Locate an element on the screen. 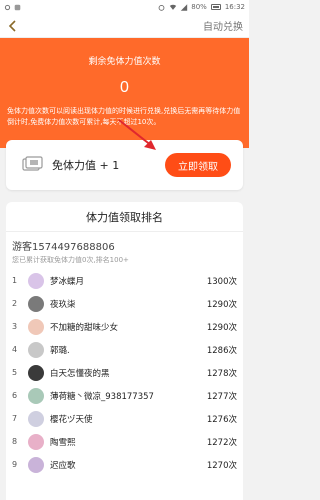 The width and height of the screenshot is (320, 500). nickname: 薄荷糖丶微凉_938177357 is located at coordinates (102, 396).